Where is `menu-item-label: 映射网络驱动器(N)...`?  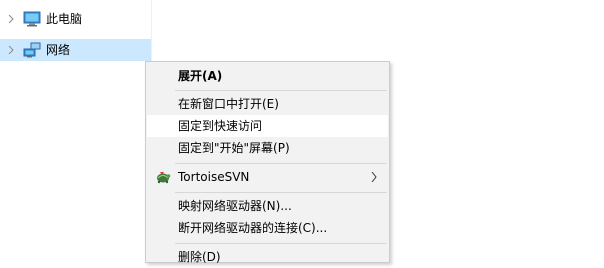 menu-item-label: 映射网络驱动器(N)... is located at coordinates (235, 206).